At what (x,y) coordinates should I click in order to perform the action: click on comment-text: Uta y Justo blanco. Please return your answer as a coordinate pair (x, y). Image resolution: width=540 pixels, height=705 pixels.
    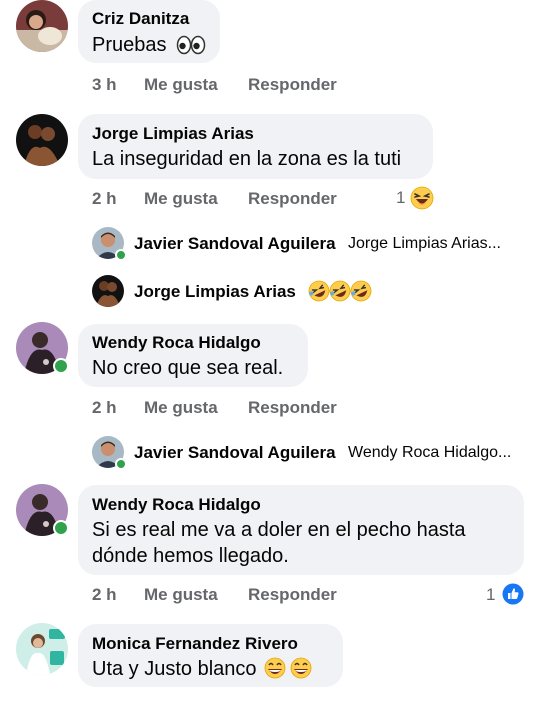
    Looking at the image, I should click on (203, 671).